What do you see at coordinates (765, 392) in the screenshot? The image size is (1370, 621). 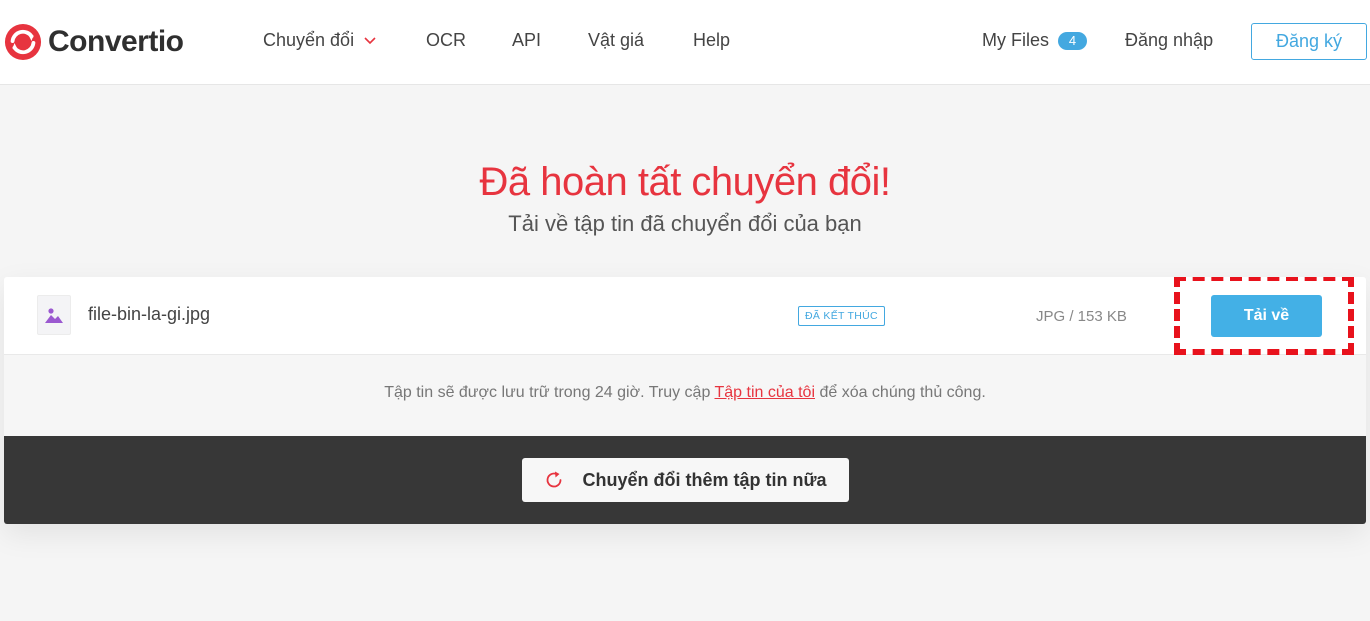 I see `my-files-inline-link: Tập tin của tôi` at bounding box center [765, 392].